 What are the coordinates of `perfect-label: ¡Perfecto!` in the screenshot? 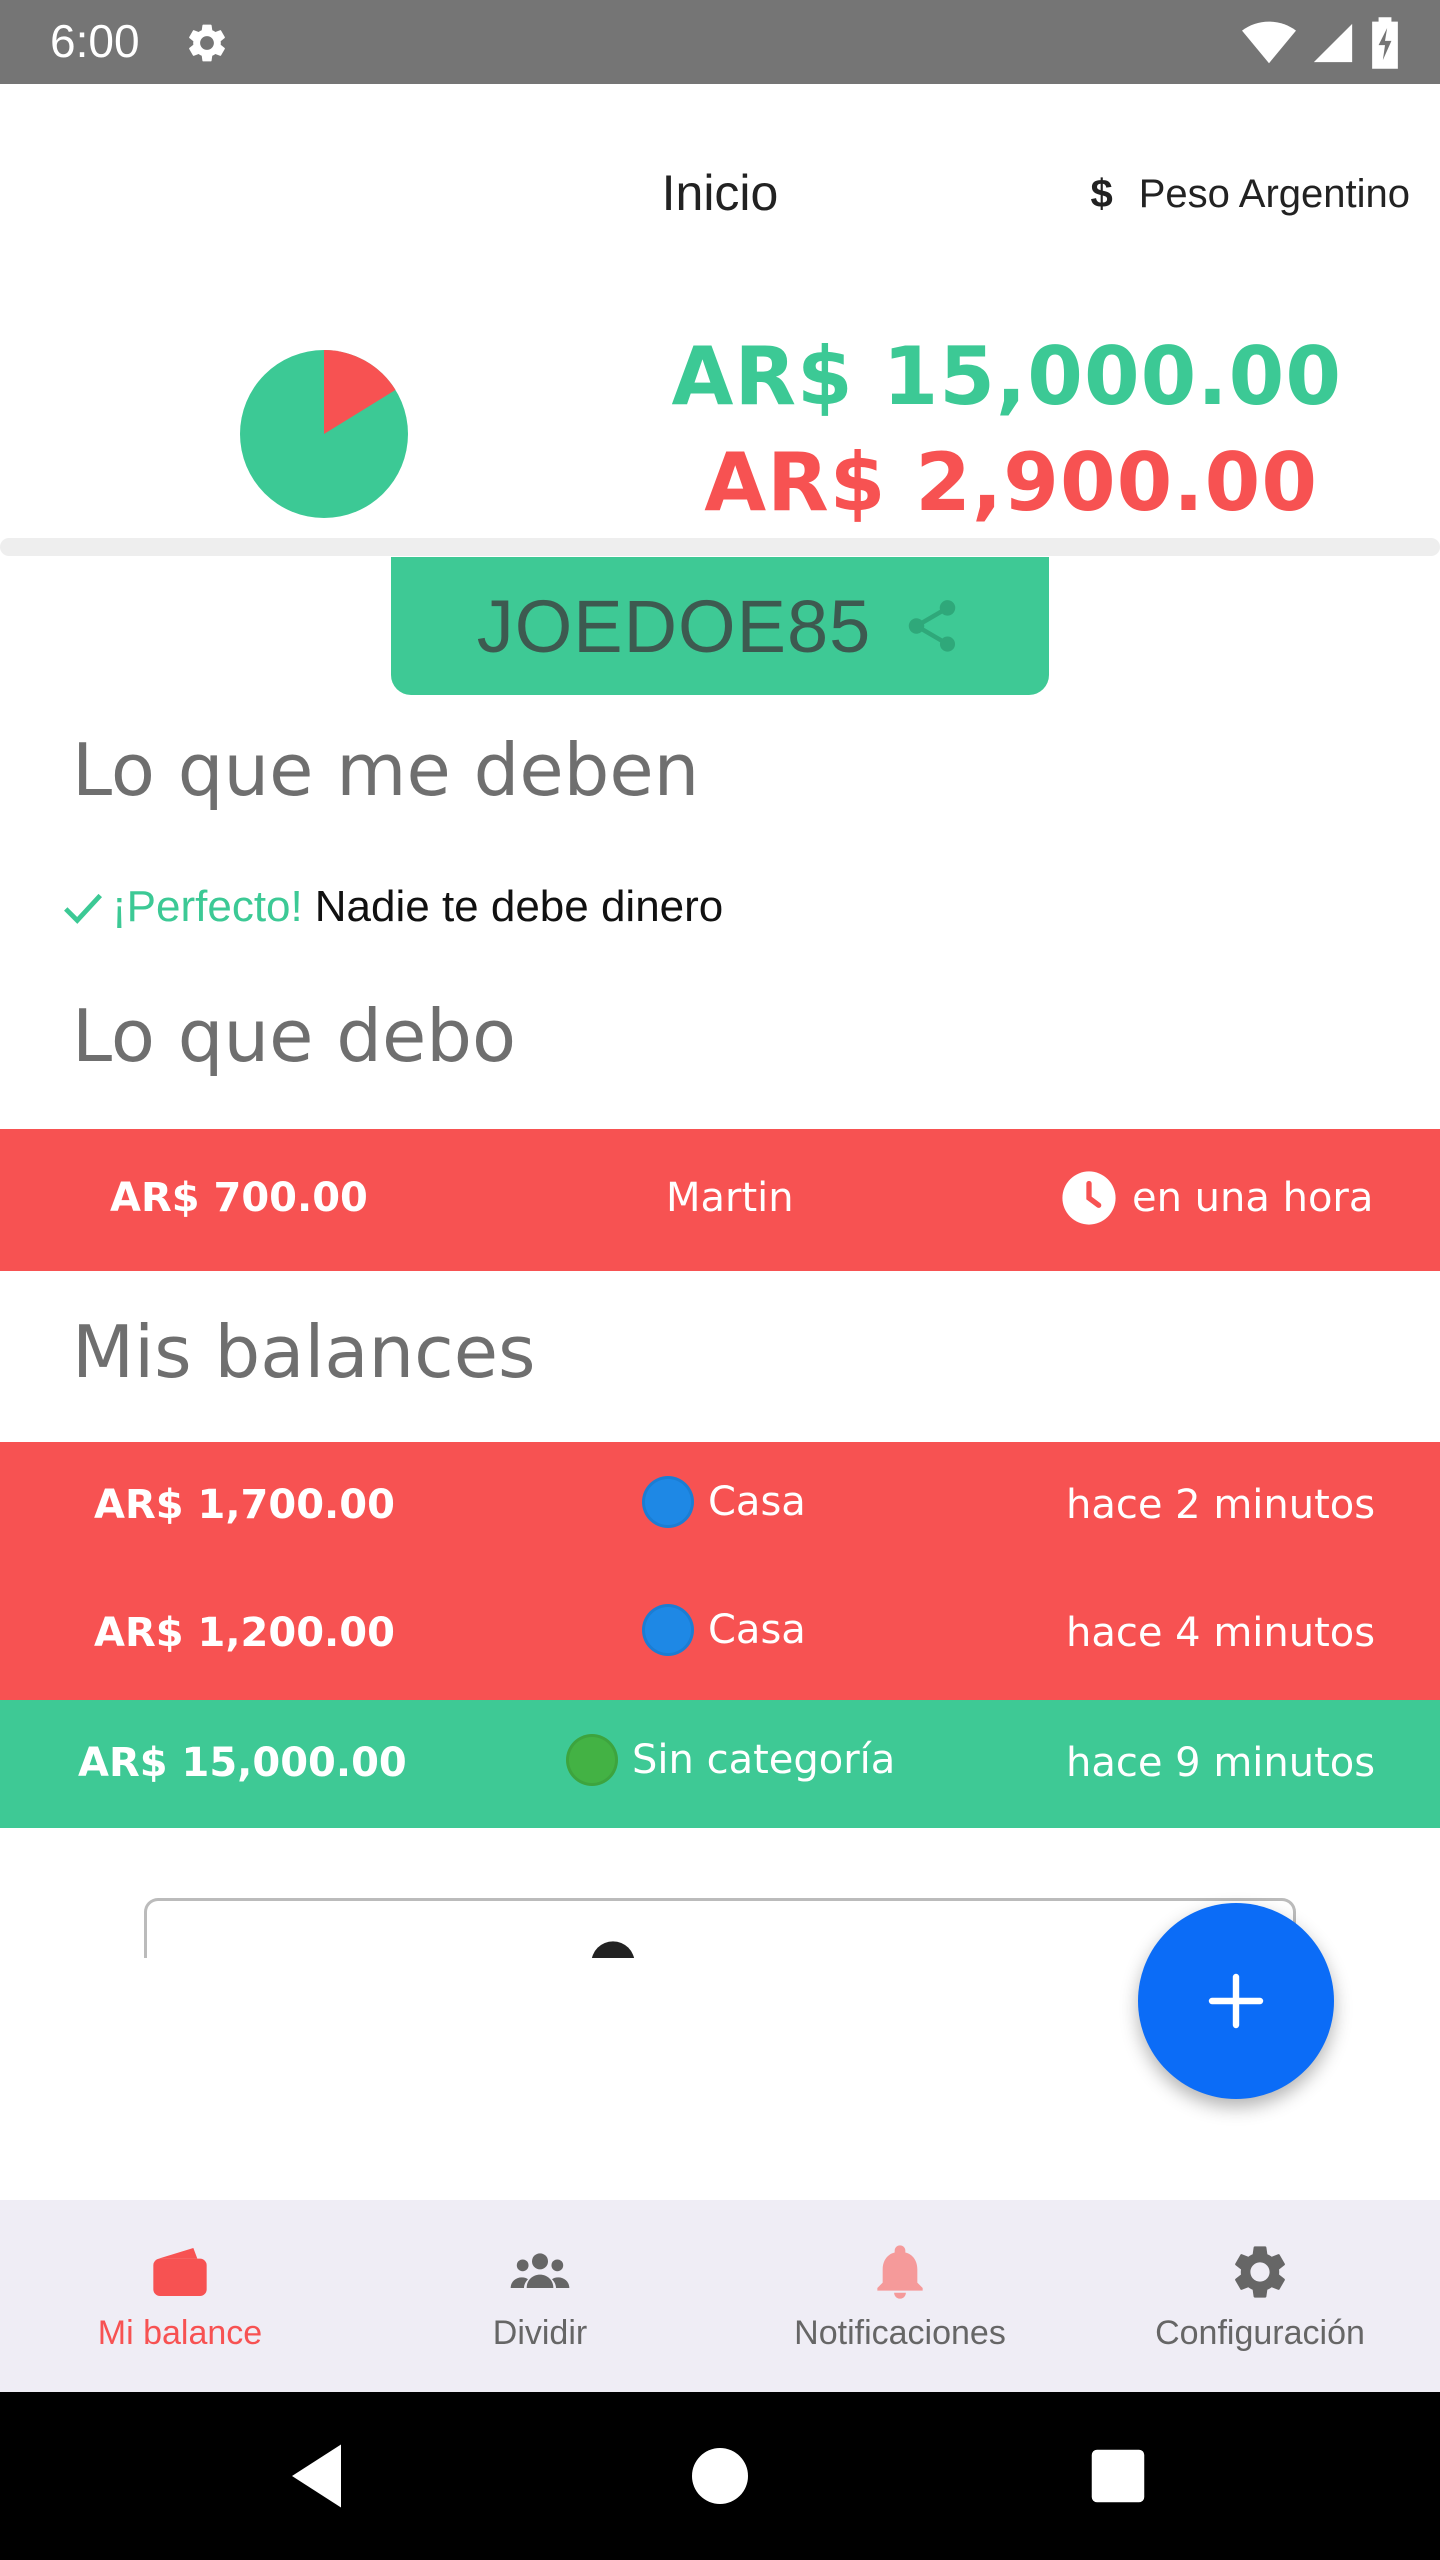 It's located at (207, 906).